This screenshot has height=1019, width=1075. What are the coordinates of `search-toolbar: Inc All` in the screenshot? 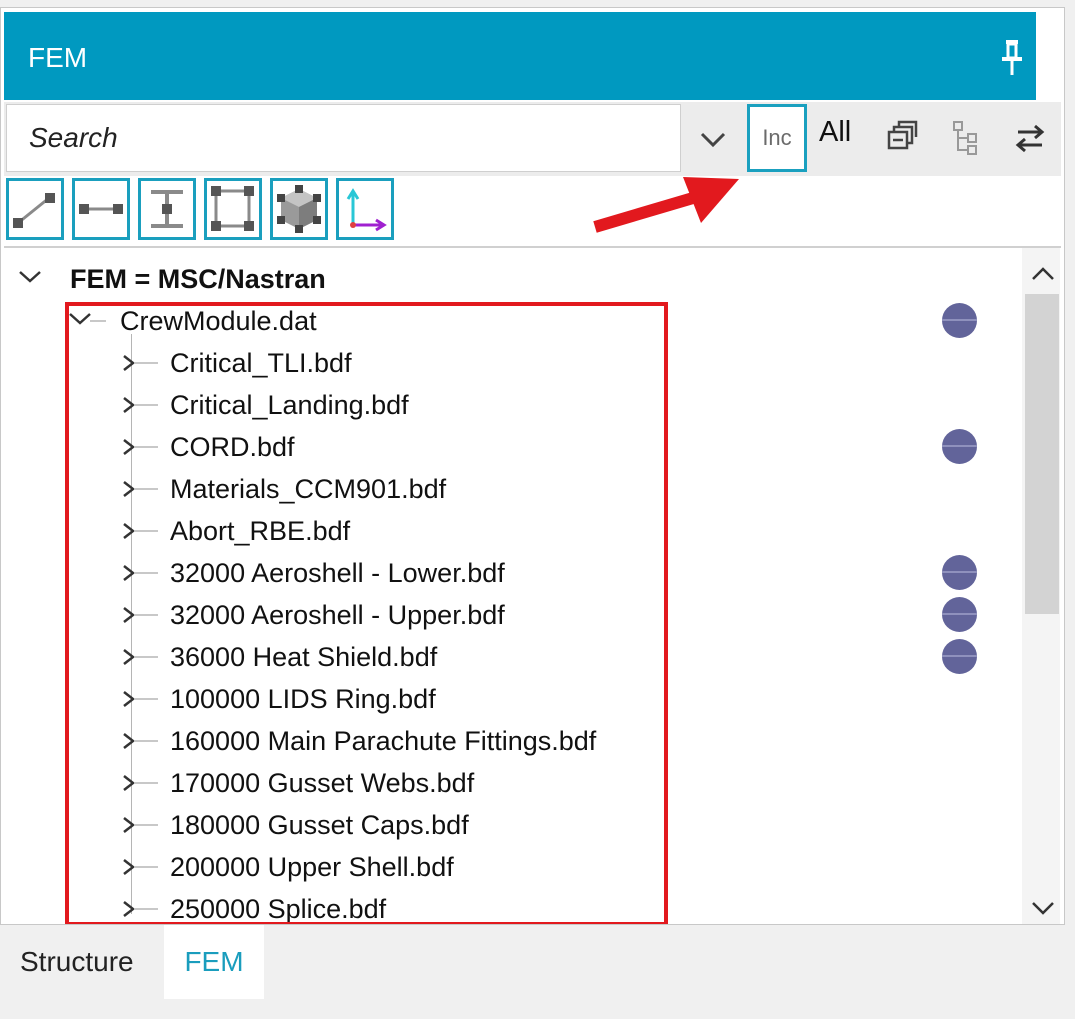 It's located at (532, 139).